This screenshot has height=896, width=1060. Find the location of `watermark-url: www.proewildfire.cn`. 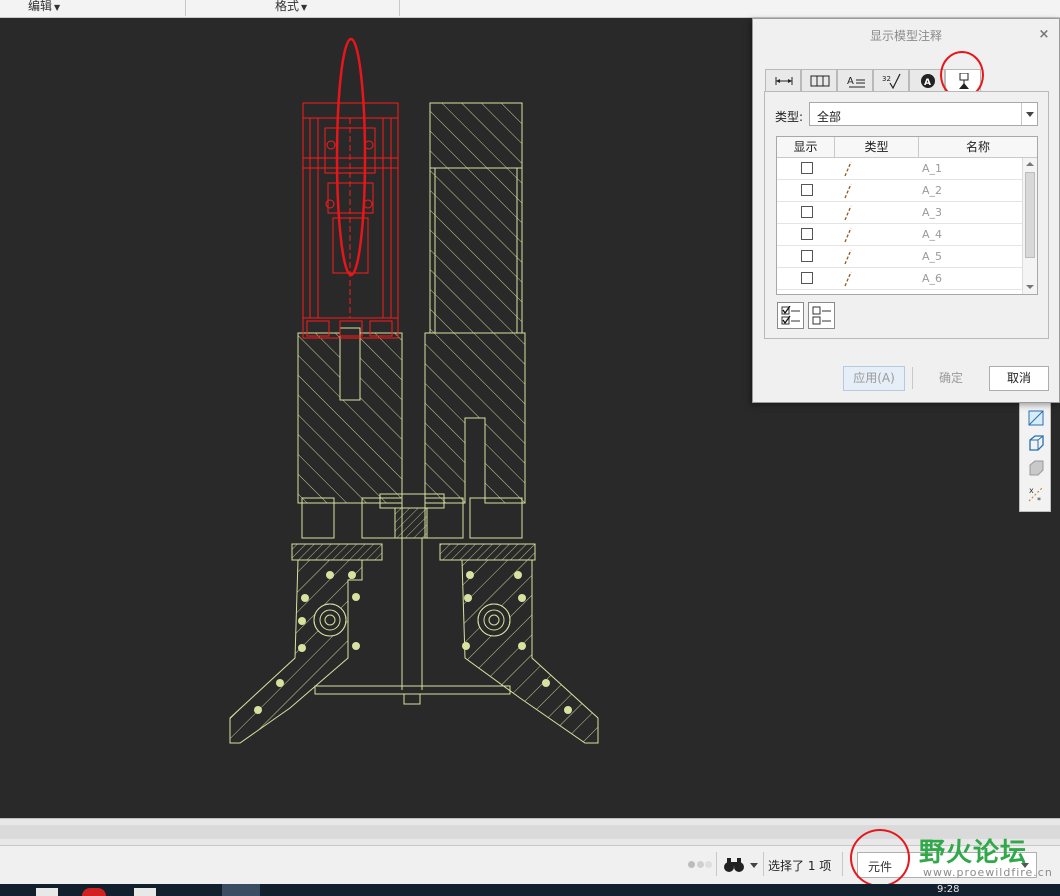

watermark-url: www.proewildfire.cn is located at coordinates (988, 872).